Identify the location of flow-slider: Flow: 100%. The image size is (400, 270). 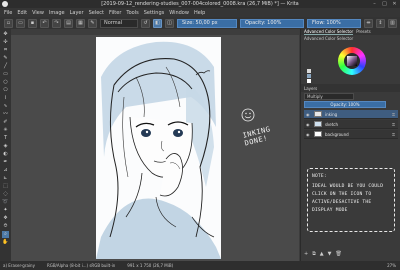
(334, 23).